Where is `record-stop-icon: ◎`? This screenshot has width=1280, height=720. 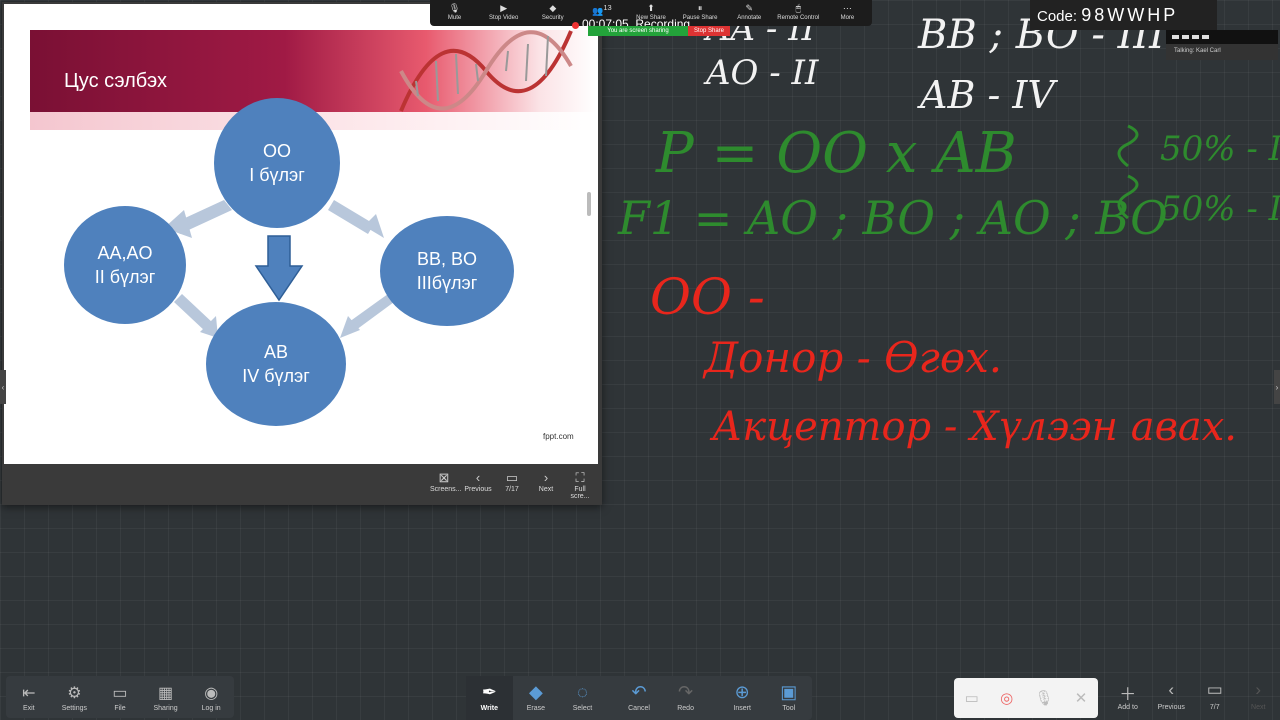
record-stop-icon: ◎ is located at coordinates (1006, 698).